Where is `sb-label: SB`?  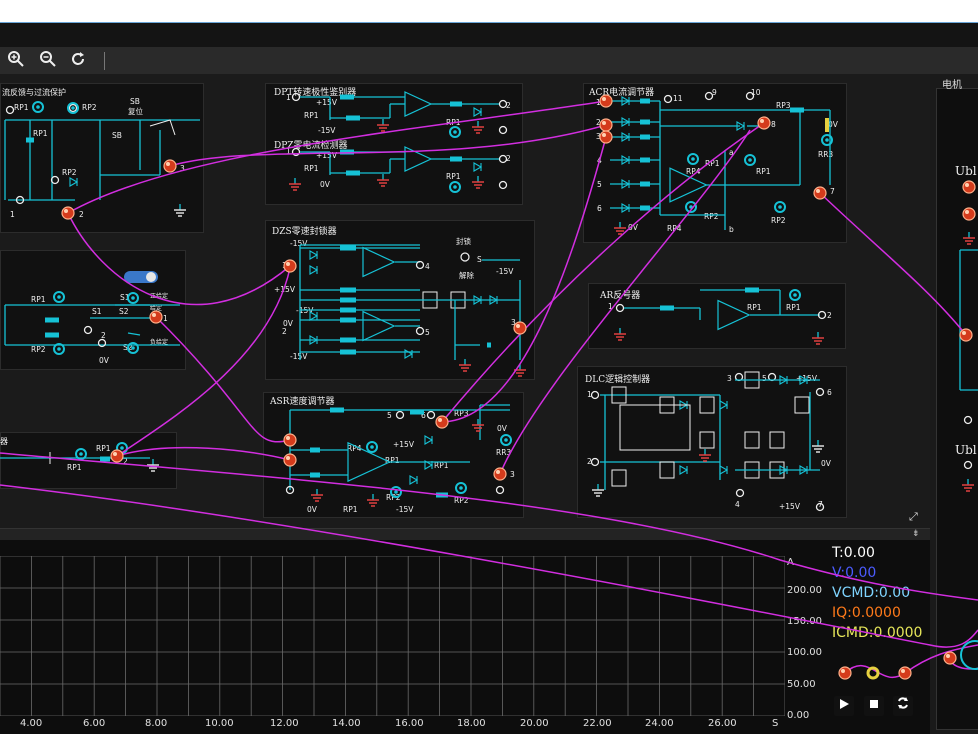
sb-label: SB is located at coordinates (135, 101).